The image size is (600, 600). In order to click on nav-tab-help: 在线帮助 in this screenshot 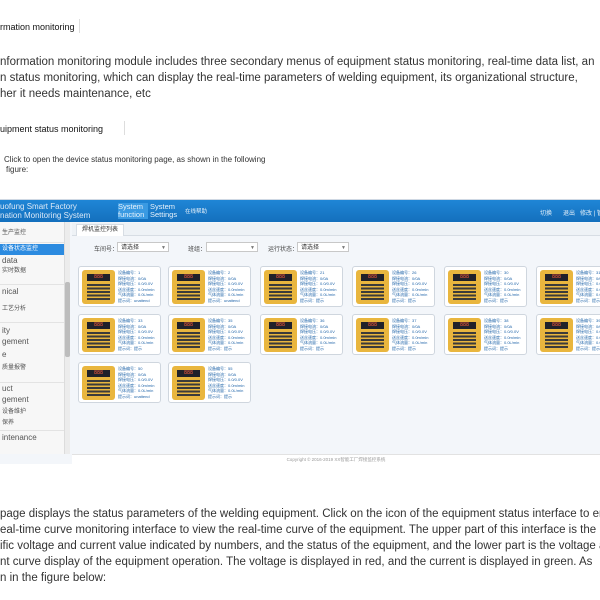, I will do `click(196, 212)`.